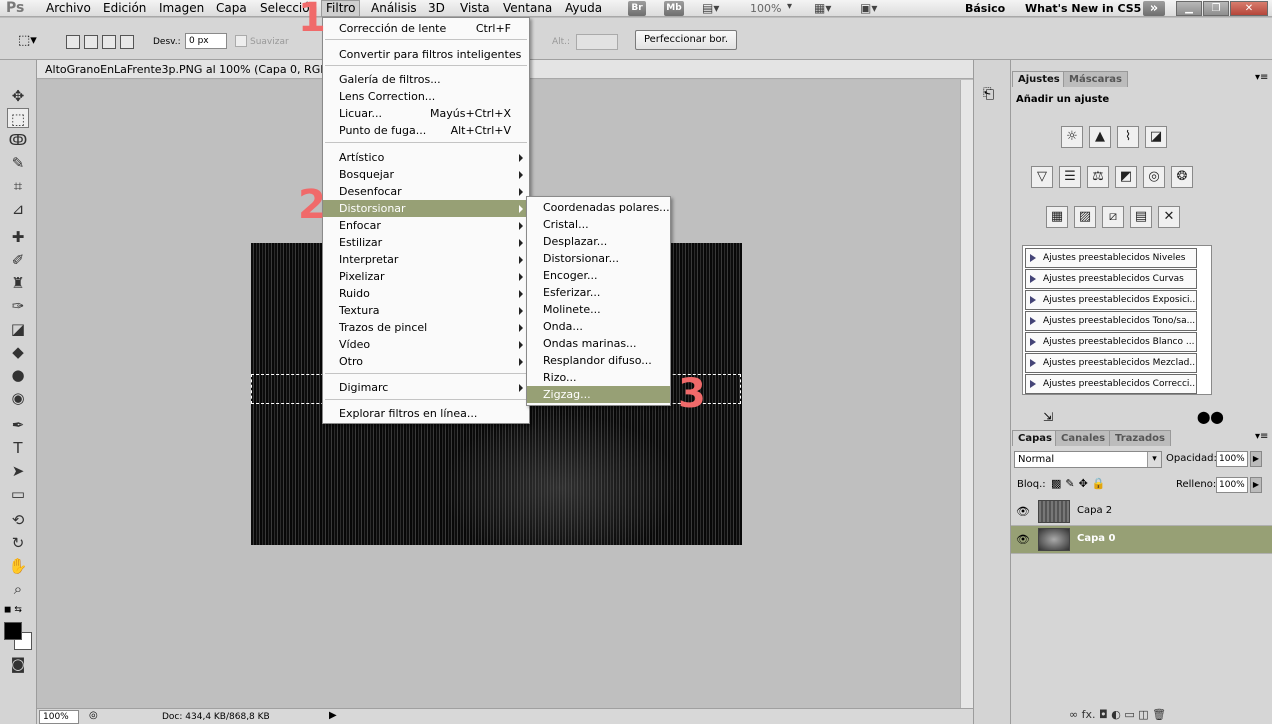 This screenshot has height=724, width=1272. I want to click on channel-icon: ⬤⬤, so click(1210, 417).